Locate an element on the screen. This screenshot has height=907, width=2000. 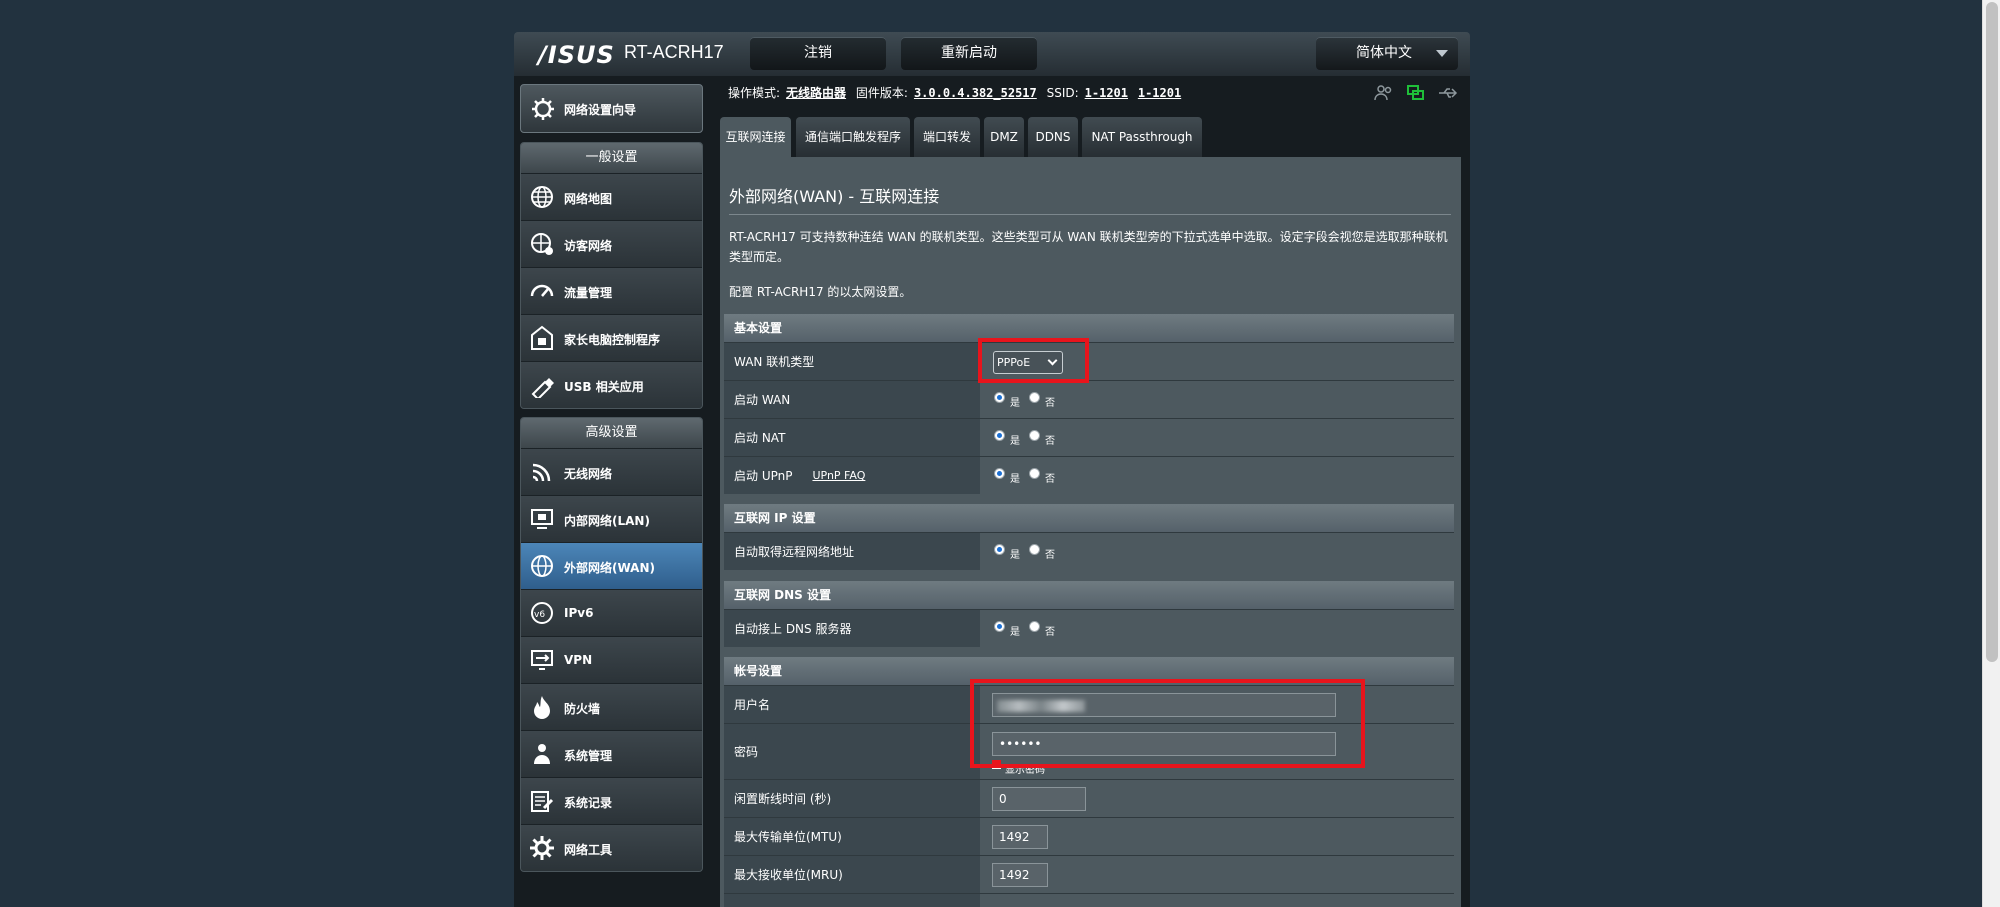
lan-port-icon is located at coordinates (542, 519).